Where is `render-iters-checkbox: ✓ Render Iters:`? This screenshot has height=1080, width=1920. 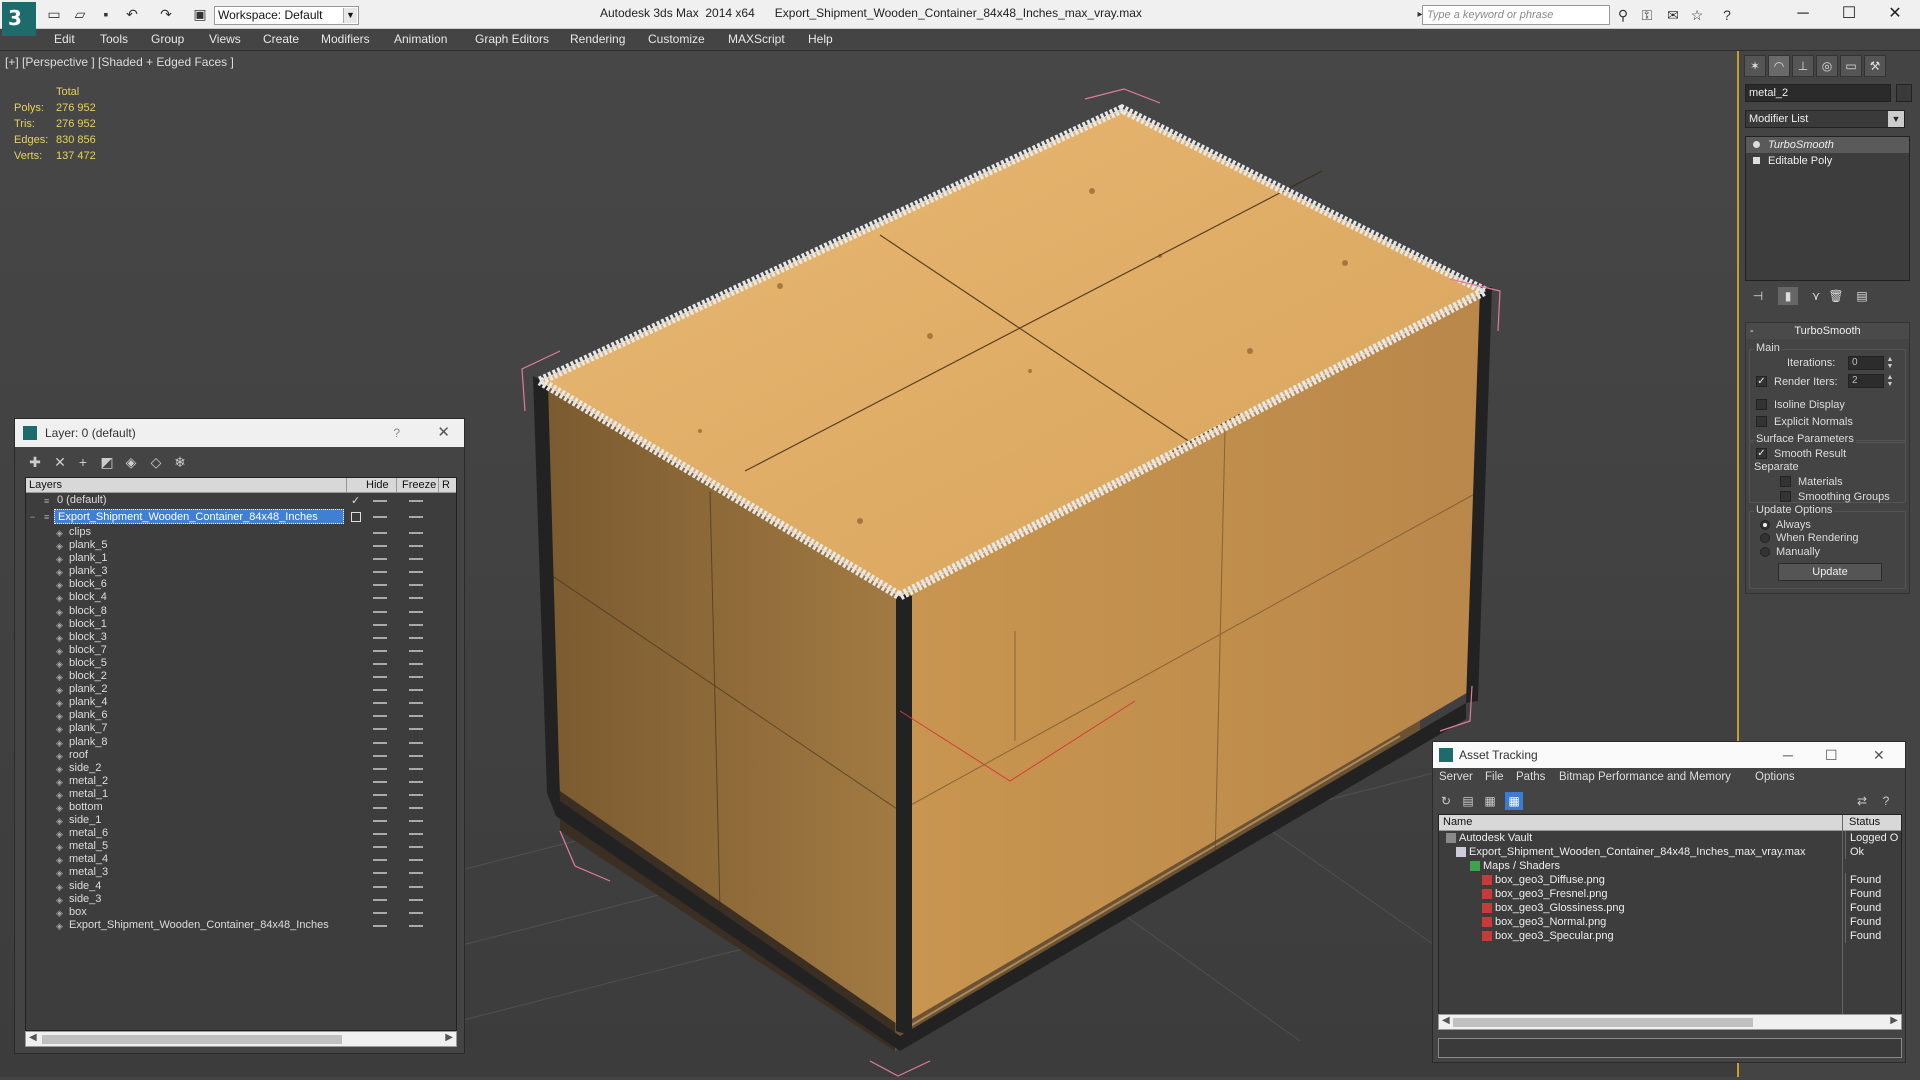 render-iters-checkbox: ✓ Render Iters: is located at coordinates (1797, 382).